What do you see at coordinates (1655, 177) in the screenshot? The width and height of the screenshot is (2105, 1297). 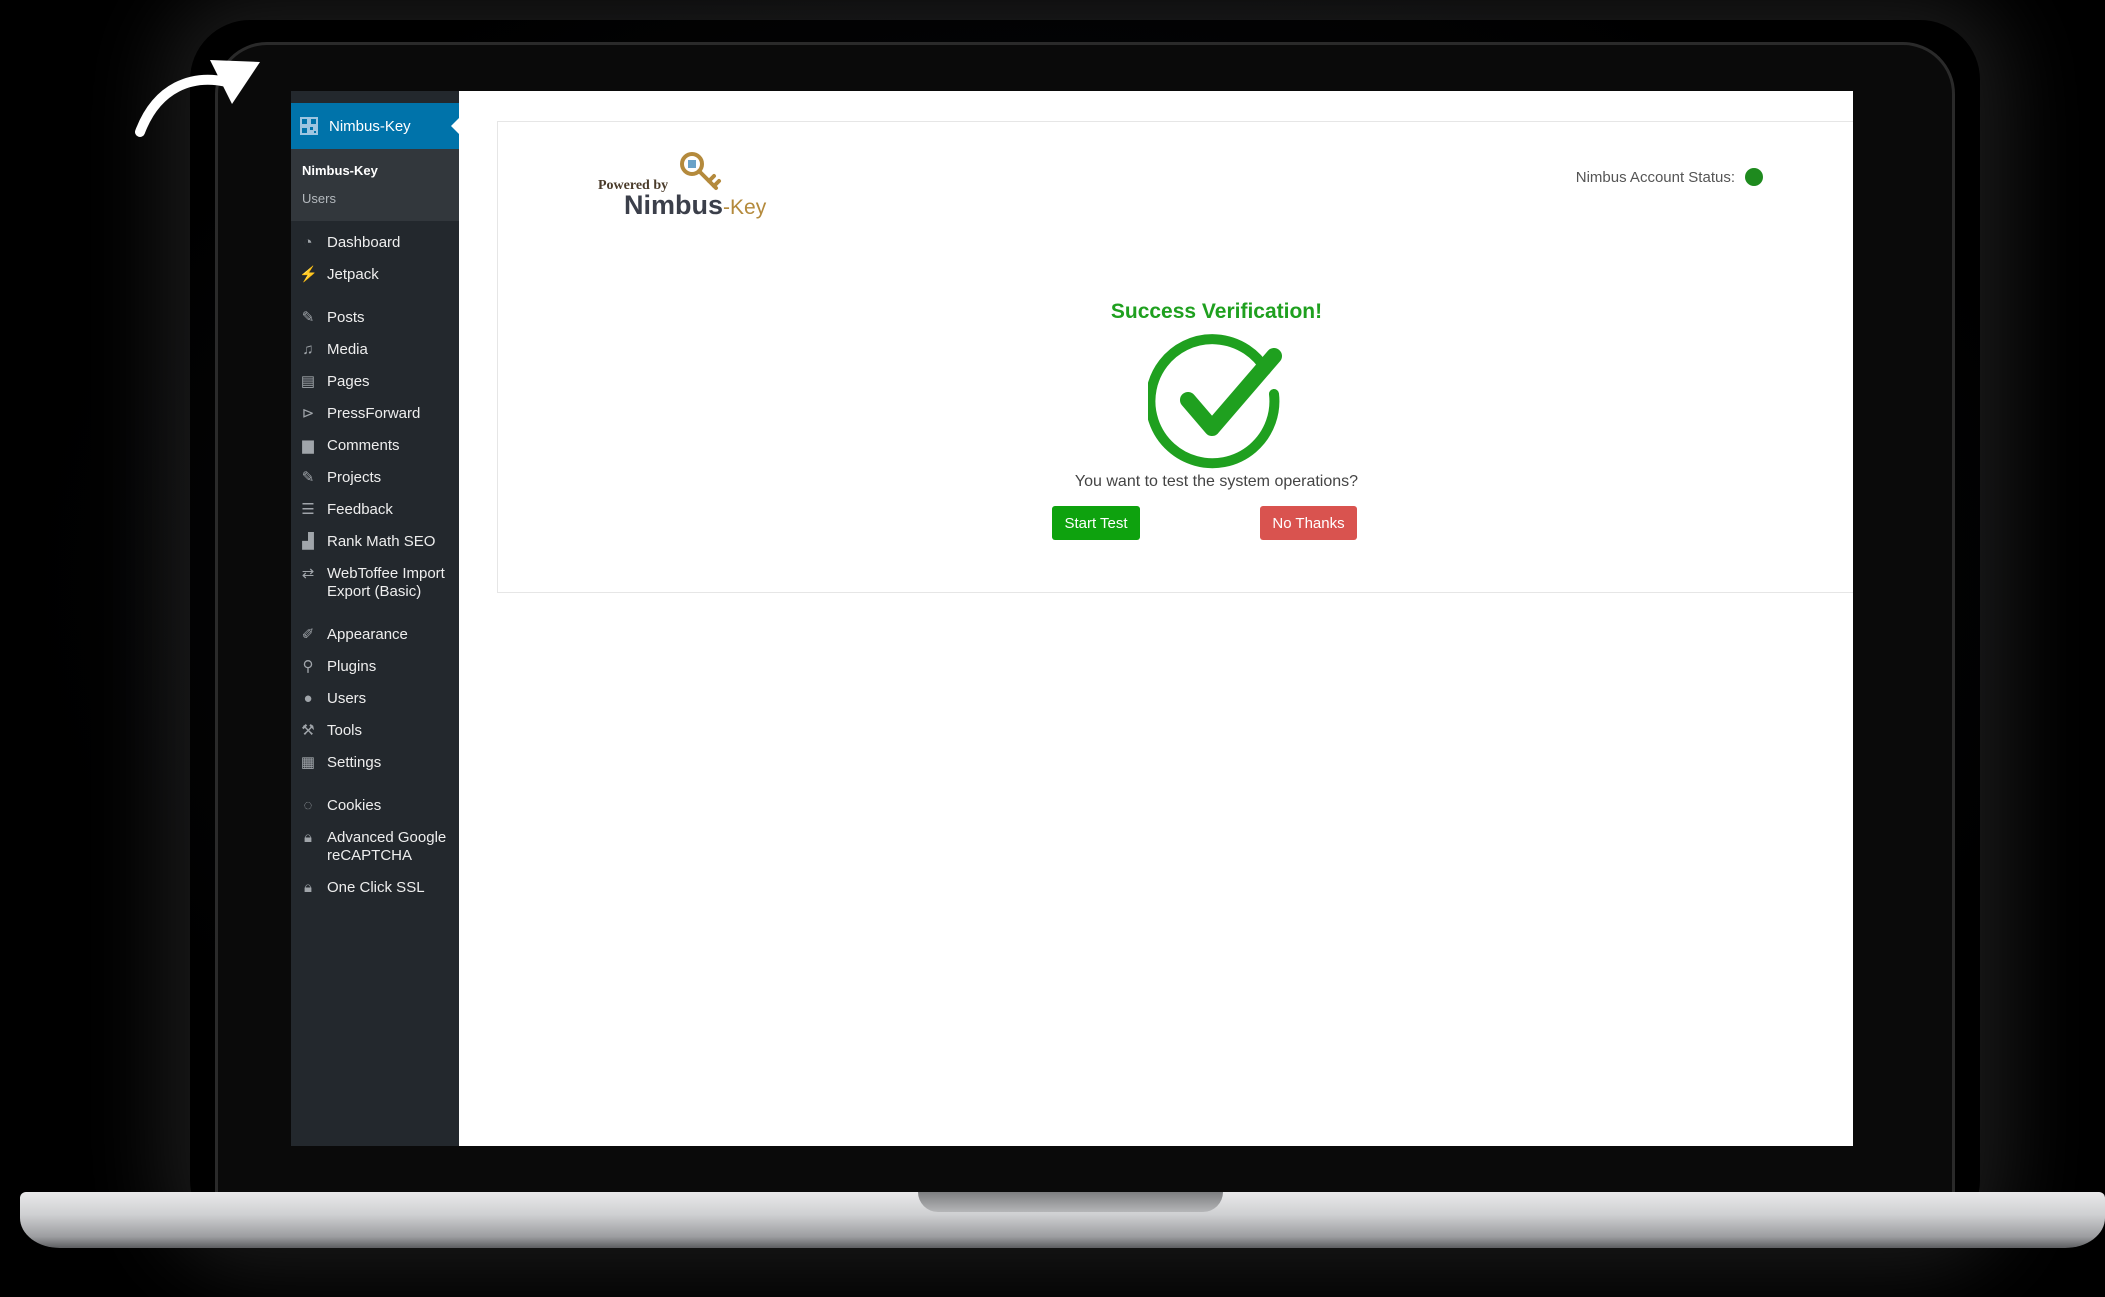 I see `account-status-label: Nimbus Account Status:` at bounding box center [1655, 177].